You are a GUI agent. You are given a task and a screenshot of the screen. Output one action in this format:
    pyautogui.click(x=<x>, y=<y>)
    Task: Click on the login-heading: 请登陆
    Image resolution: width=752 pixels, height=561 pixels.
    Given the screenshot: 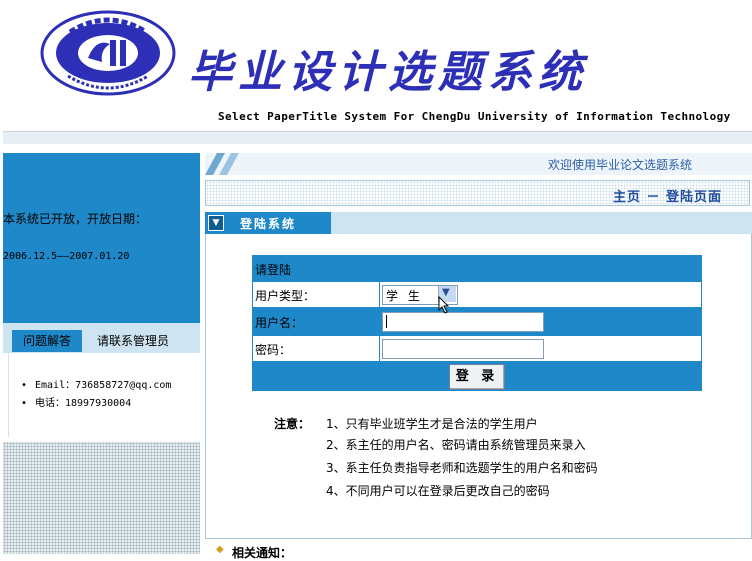 What is the action you would take?
    pyautogui.click(x=273, y=270)
    